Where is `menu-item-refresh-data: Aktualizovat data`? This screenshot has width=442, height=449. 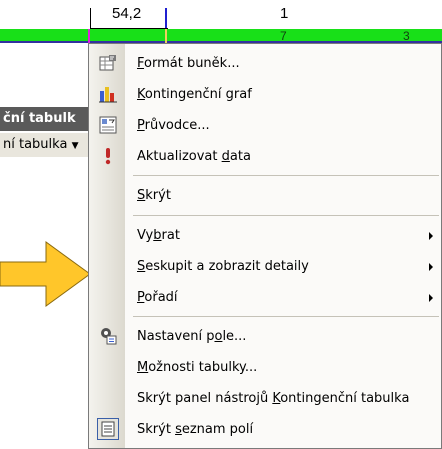 menu-item-refresh-data: Aktualizovat data is located at coordinates (265, 156).